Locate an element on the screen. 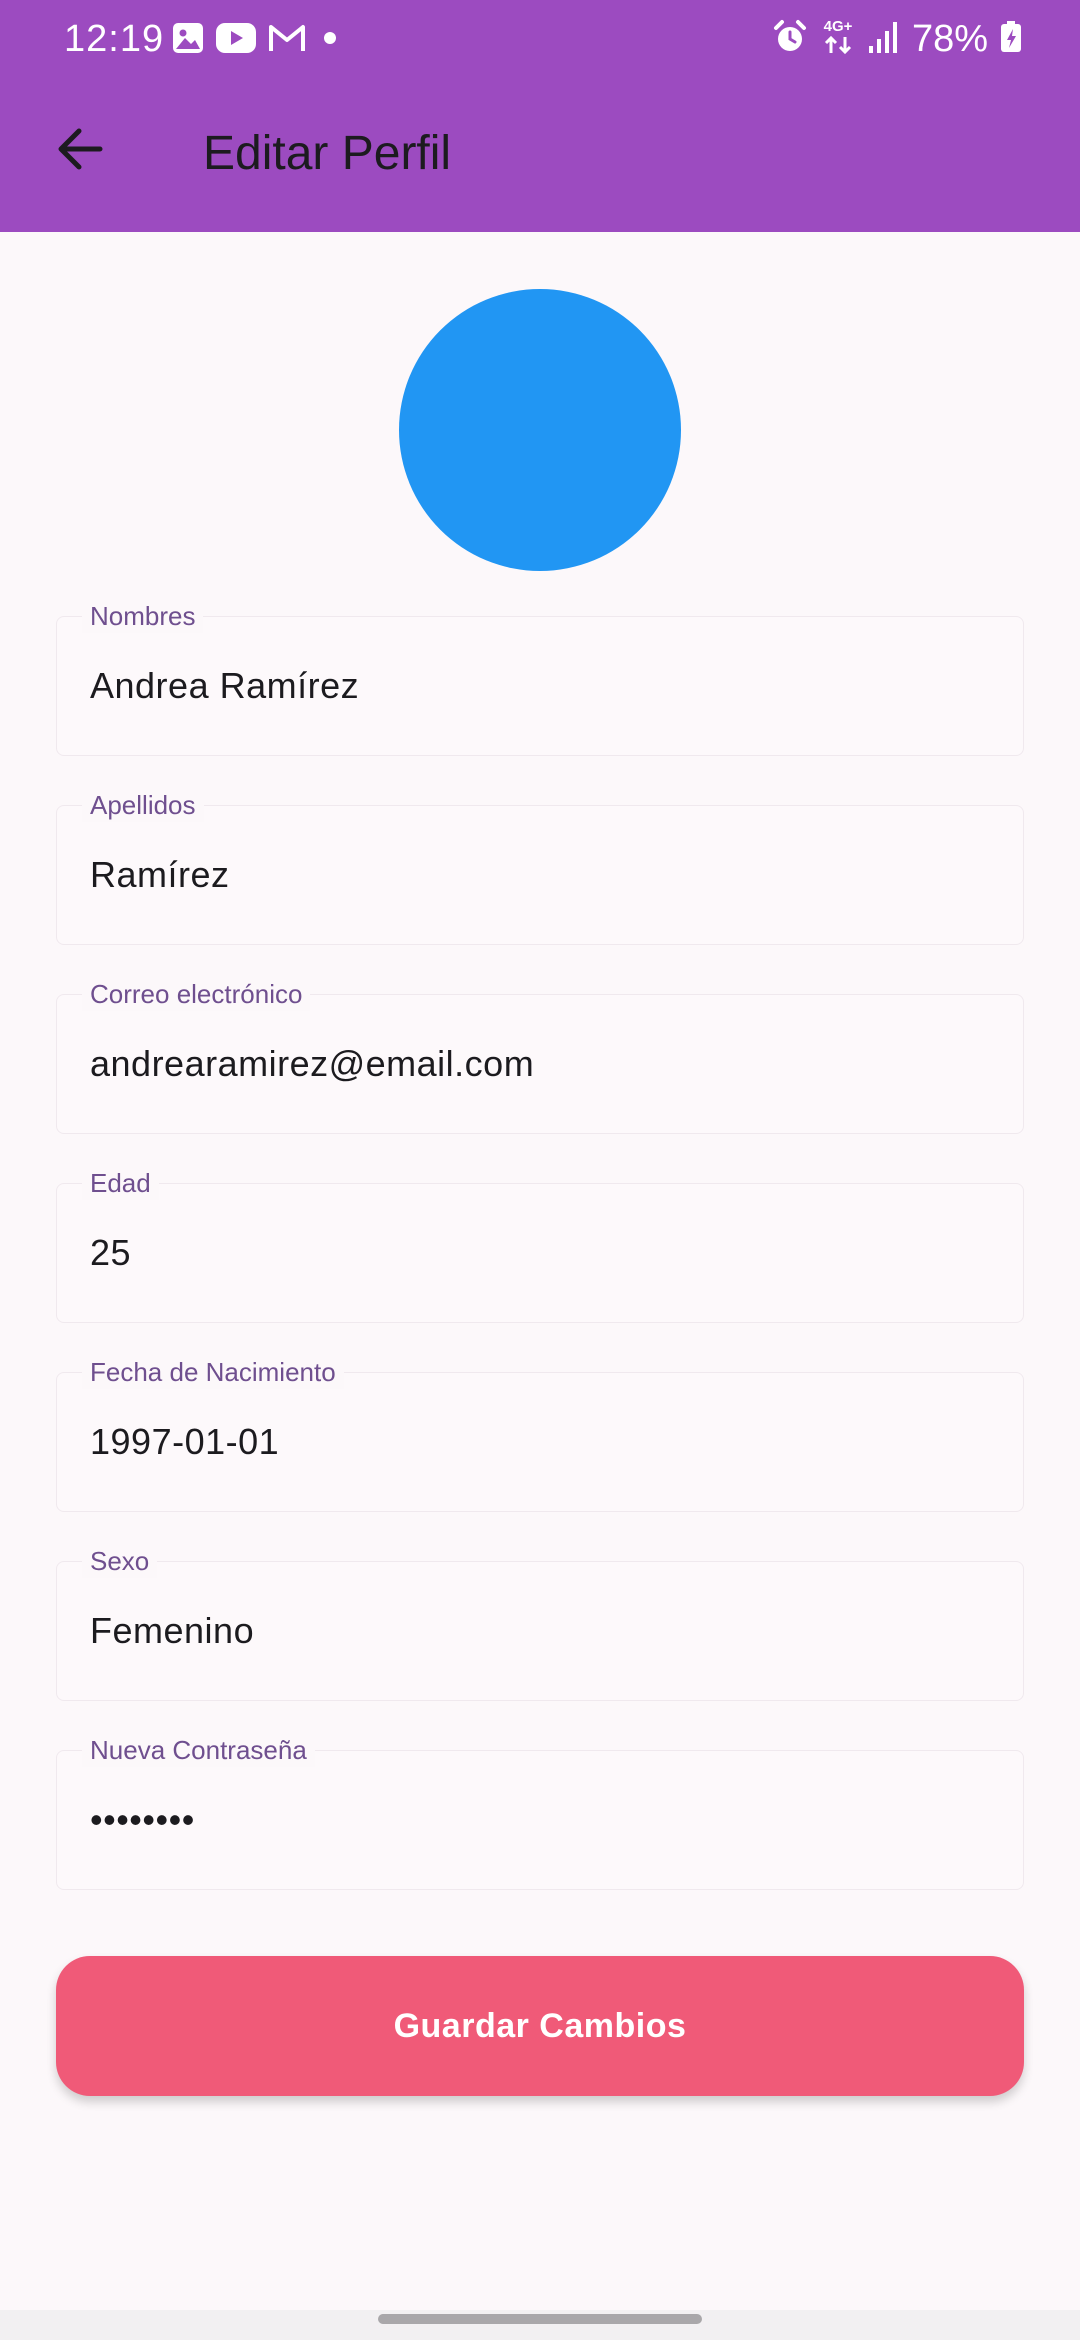  new-password-field: Nueva Contraseña •••••••• is located at coordinates (540, 1811).